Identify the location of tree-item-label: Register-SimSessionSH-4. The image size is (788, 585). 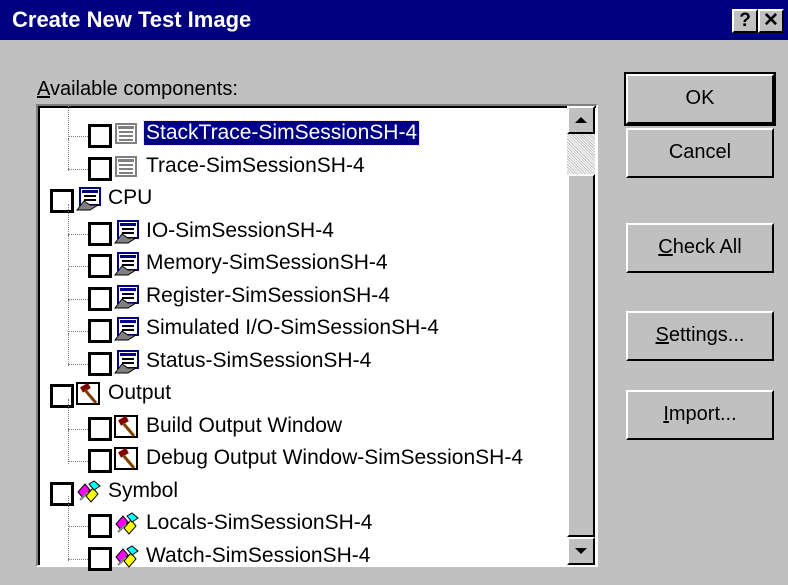
(268, 295).